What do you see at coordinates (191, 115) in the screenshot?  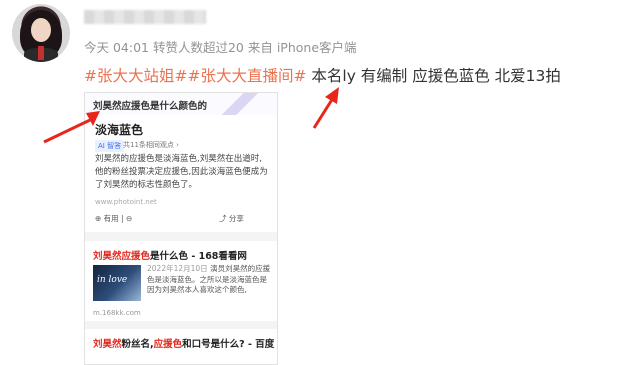 I see `annotation-arrows` at bounding box center [191, 115].